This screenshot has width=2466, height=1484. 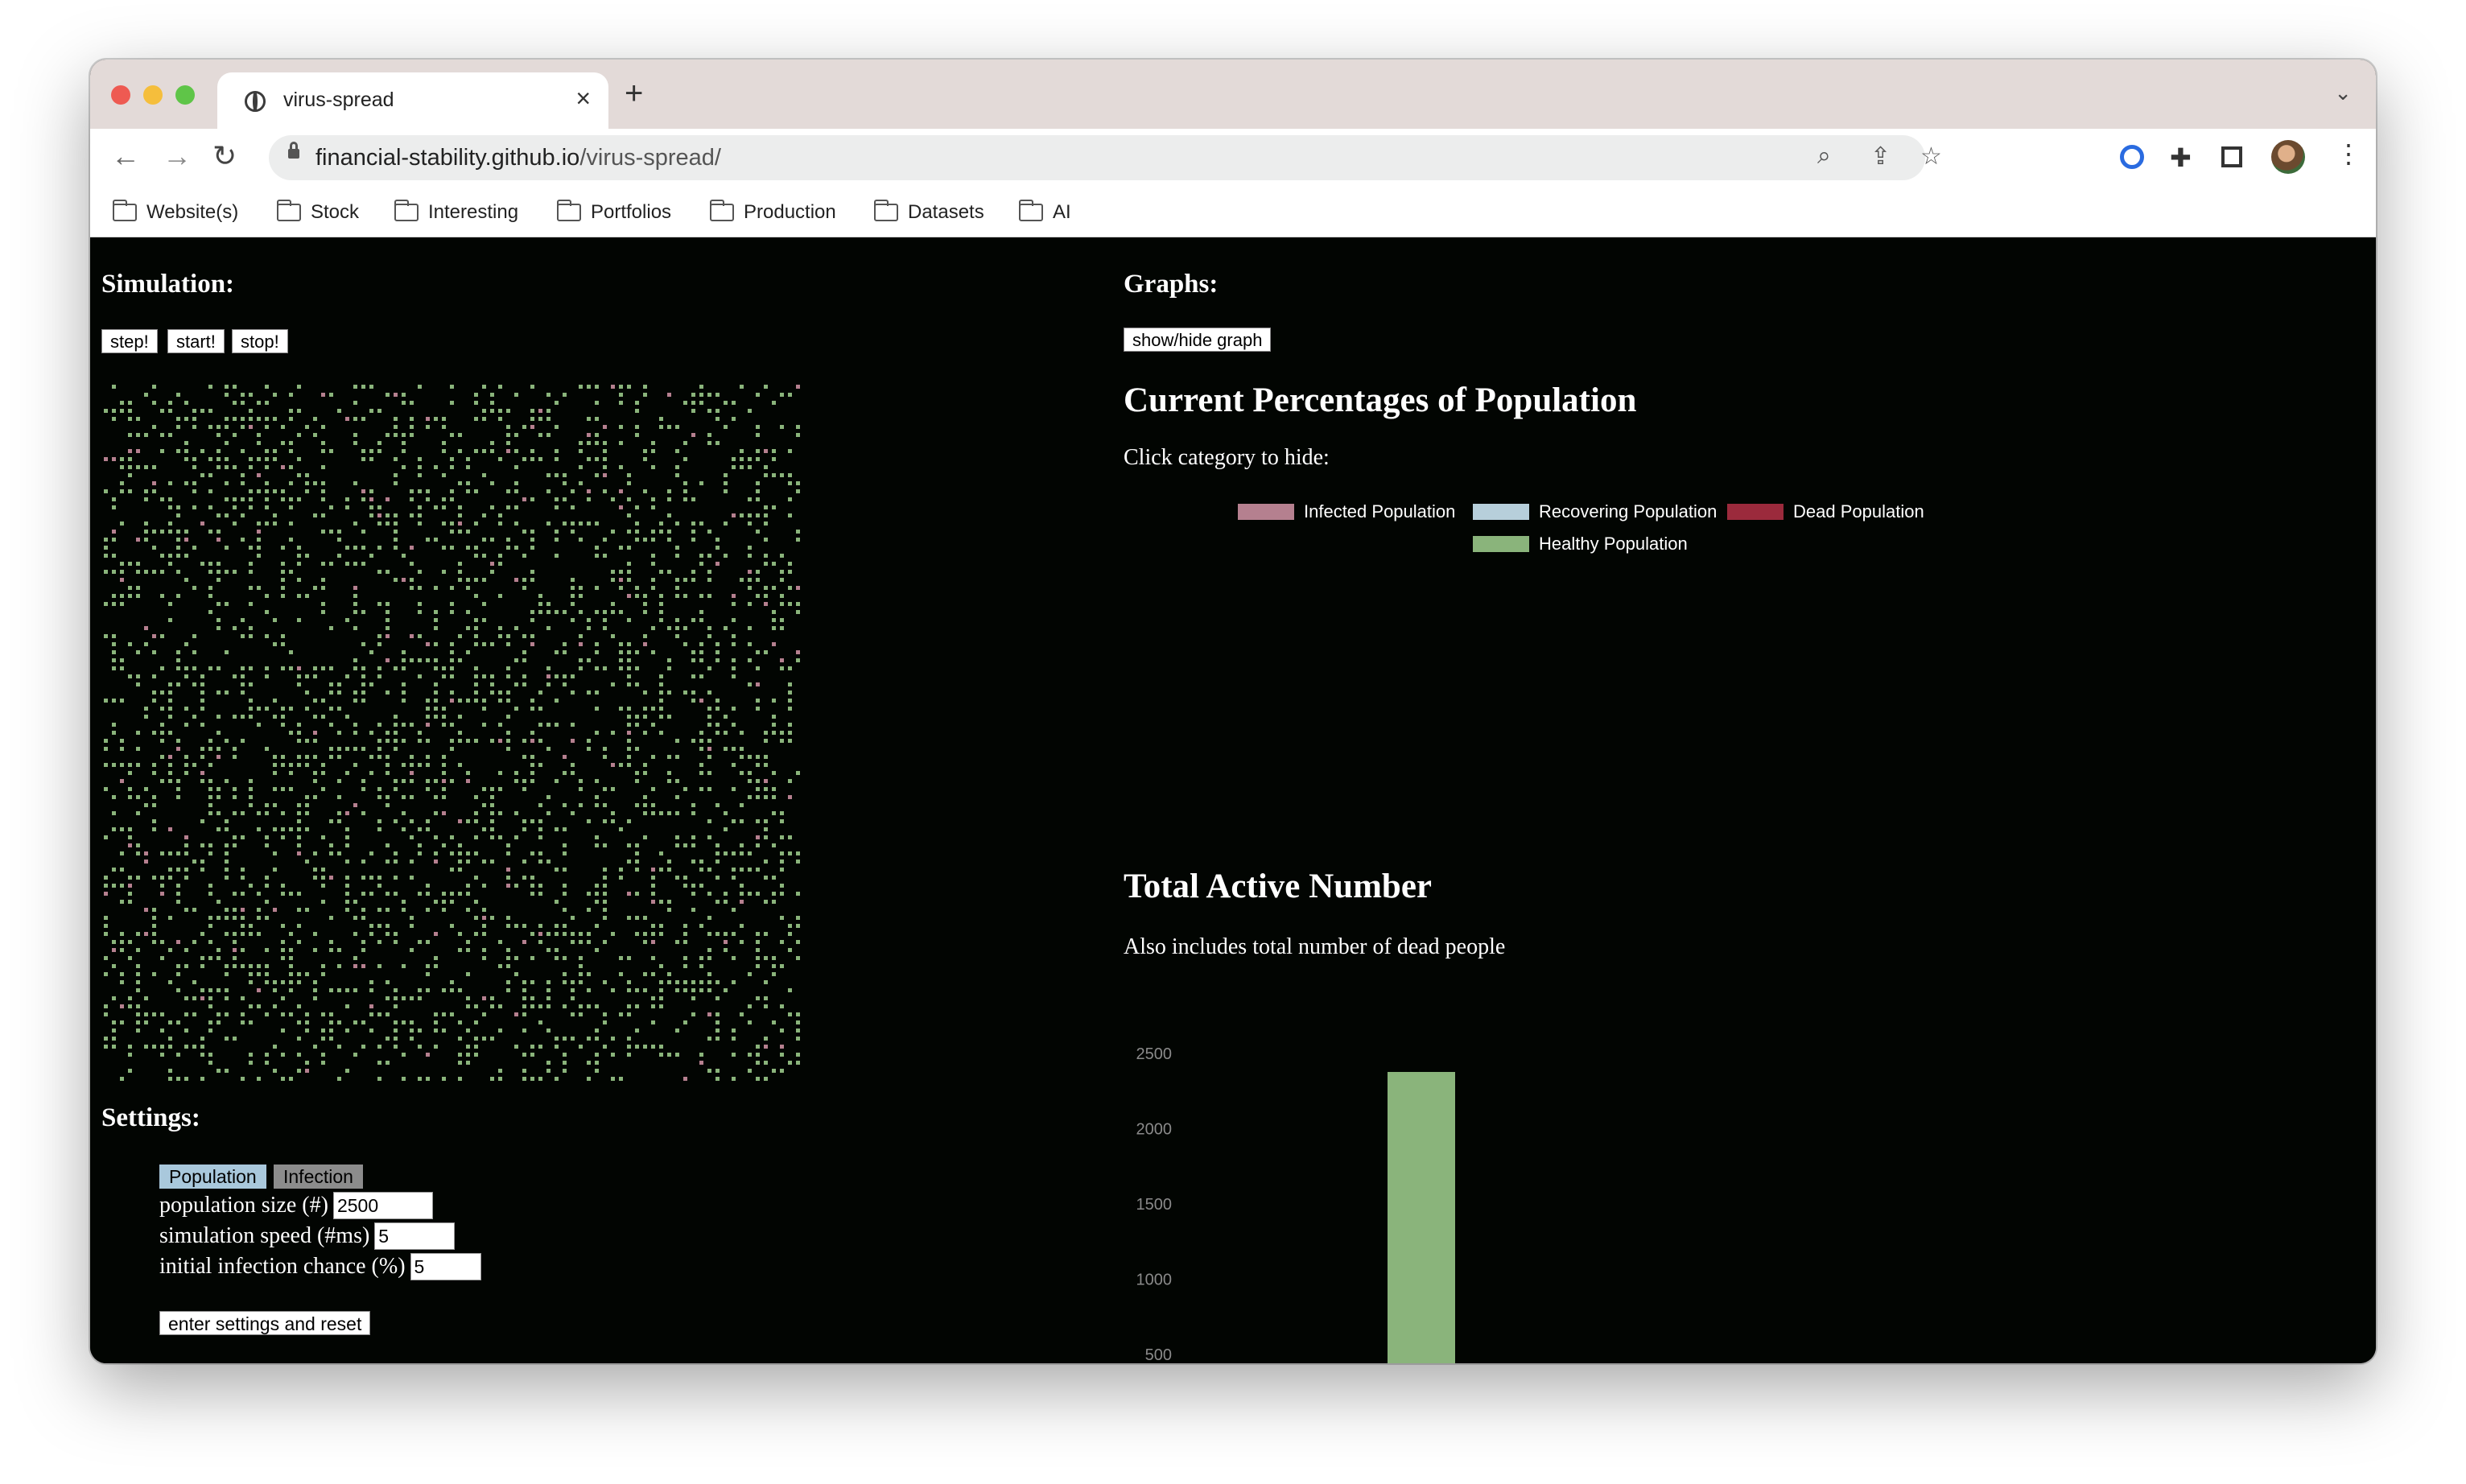 What do you see at coordinates (293, 150) in the screenshot?
I see `lock-icon` at bounding box center [293, 150].